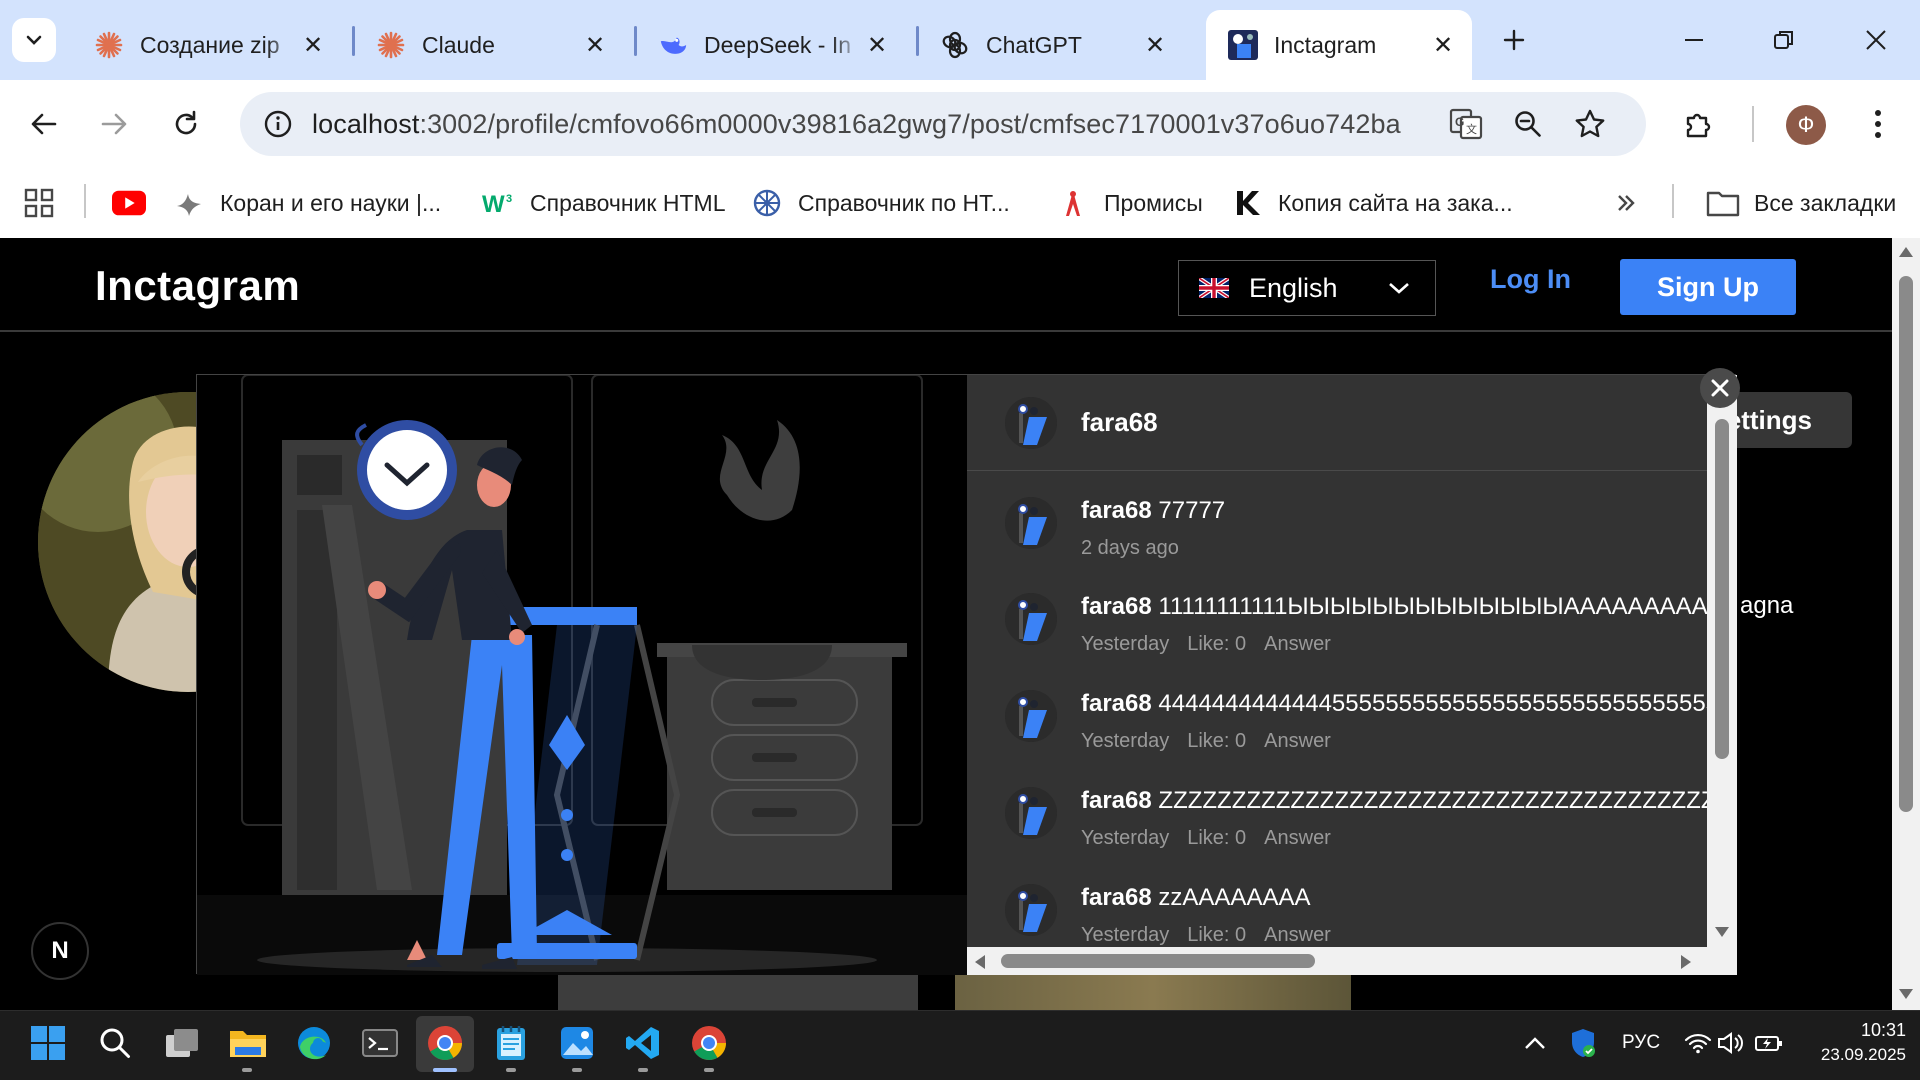 The height and width of the screenshot is (1080, 1920). I want to click on start-button, so click(48, 1043).